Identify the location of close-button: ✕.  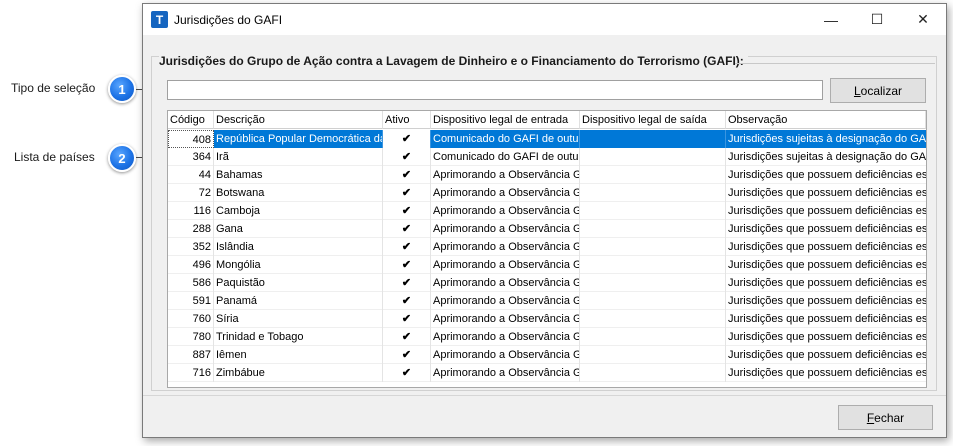
(923, 19).